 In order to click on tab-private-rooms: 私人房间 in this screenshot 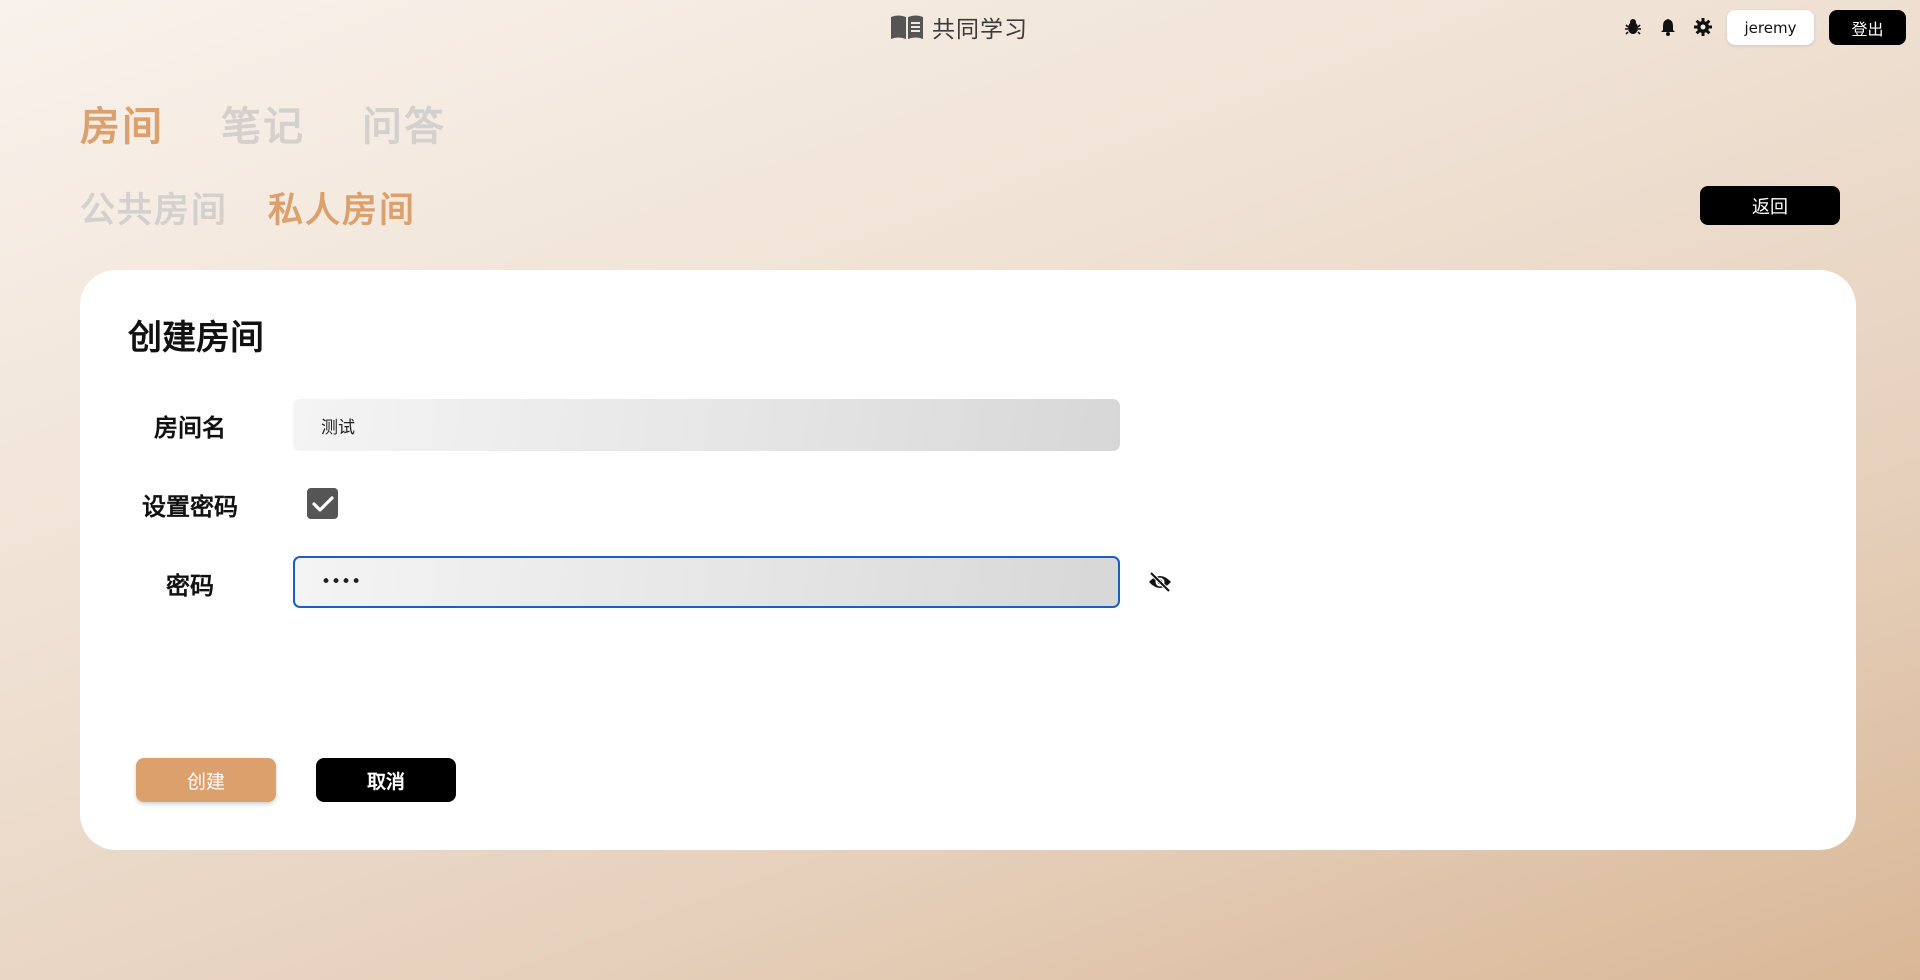, I will do `click(342, 207)`.